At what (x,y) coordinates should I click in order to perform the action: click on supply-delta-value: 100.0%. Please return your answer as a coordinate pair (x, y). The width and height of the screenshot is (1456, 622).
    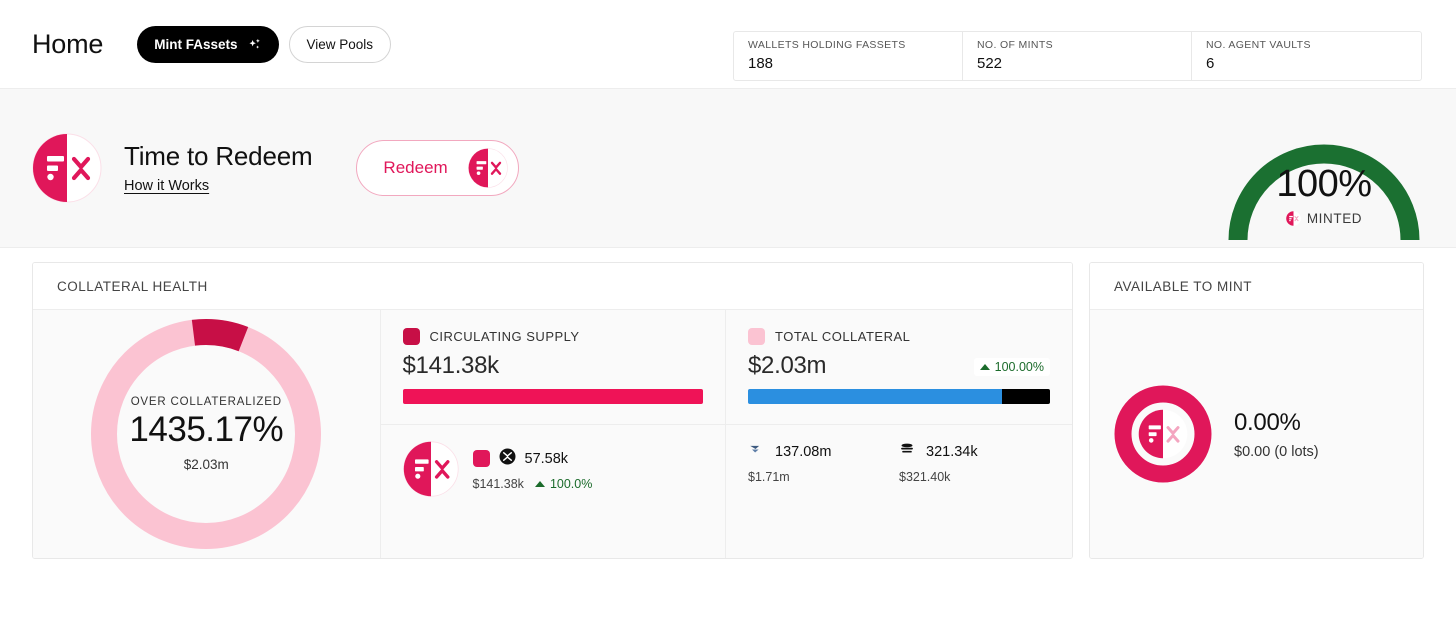
    Looking at the image, I should click on (571, 483).